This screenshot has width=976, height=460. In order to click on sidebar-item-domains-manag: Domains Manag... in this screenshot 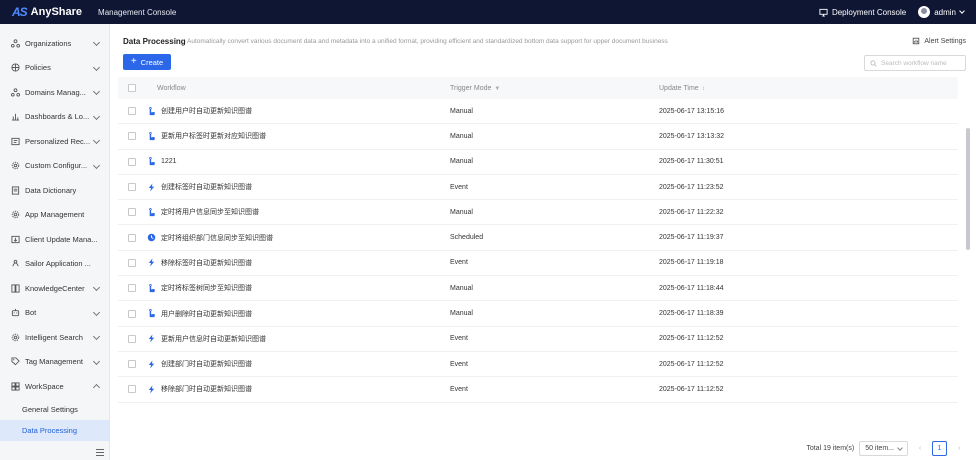, I will do `click(54, 92)`.